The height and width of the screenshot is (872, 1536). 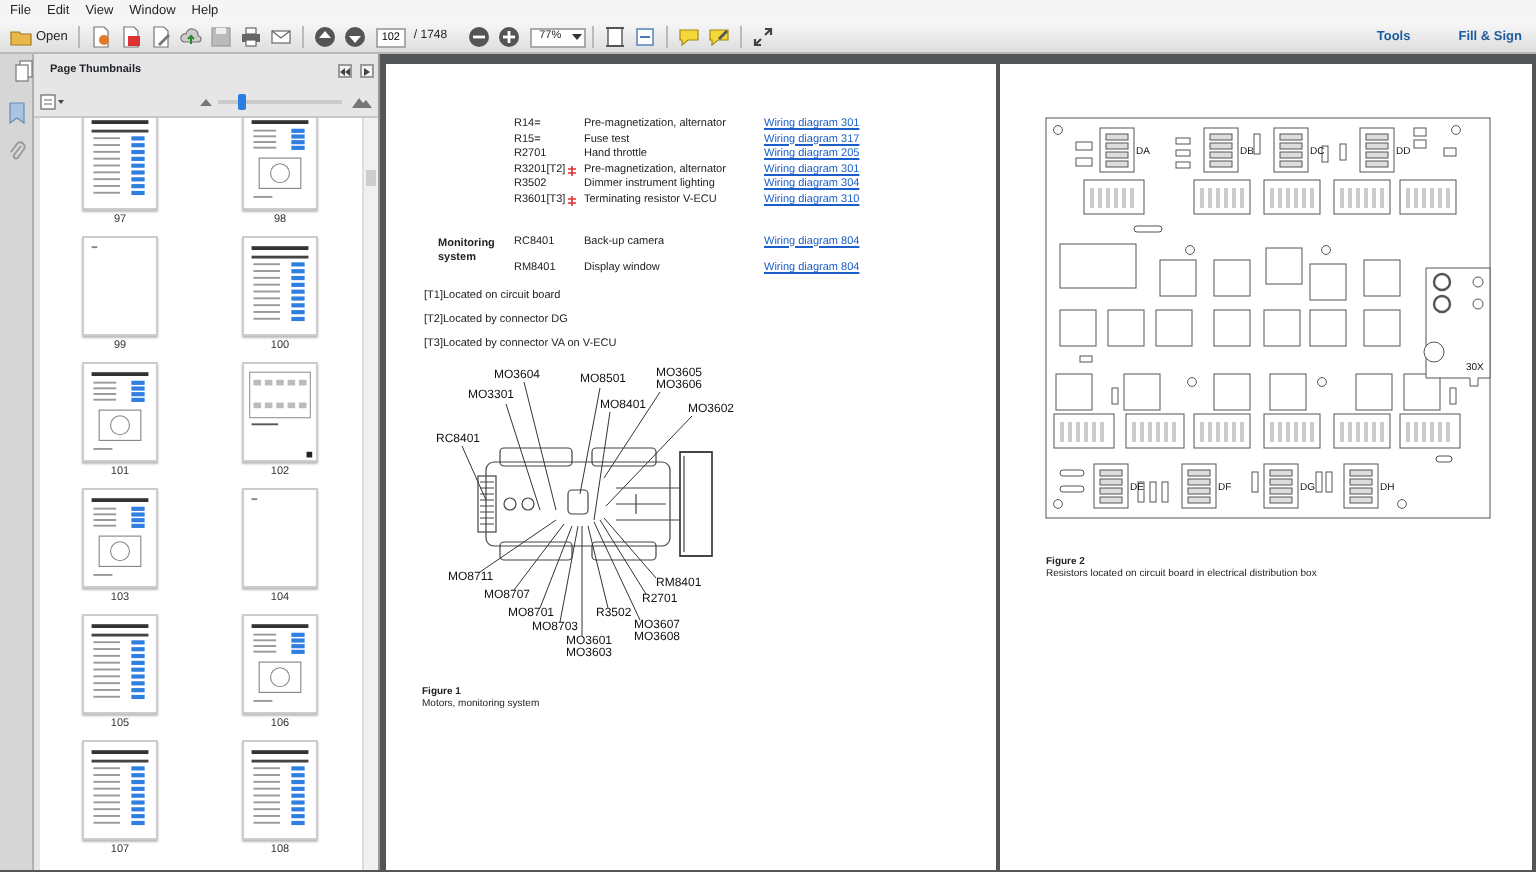 I want to click on expand-button, so click(x=367, y=71).